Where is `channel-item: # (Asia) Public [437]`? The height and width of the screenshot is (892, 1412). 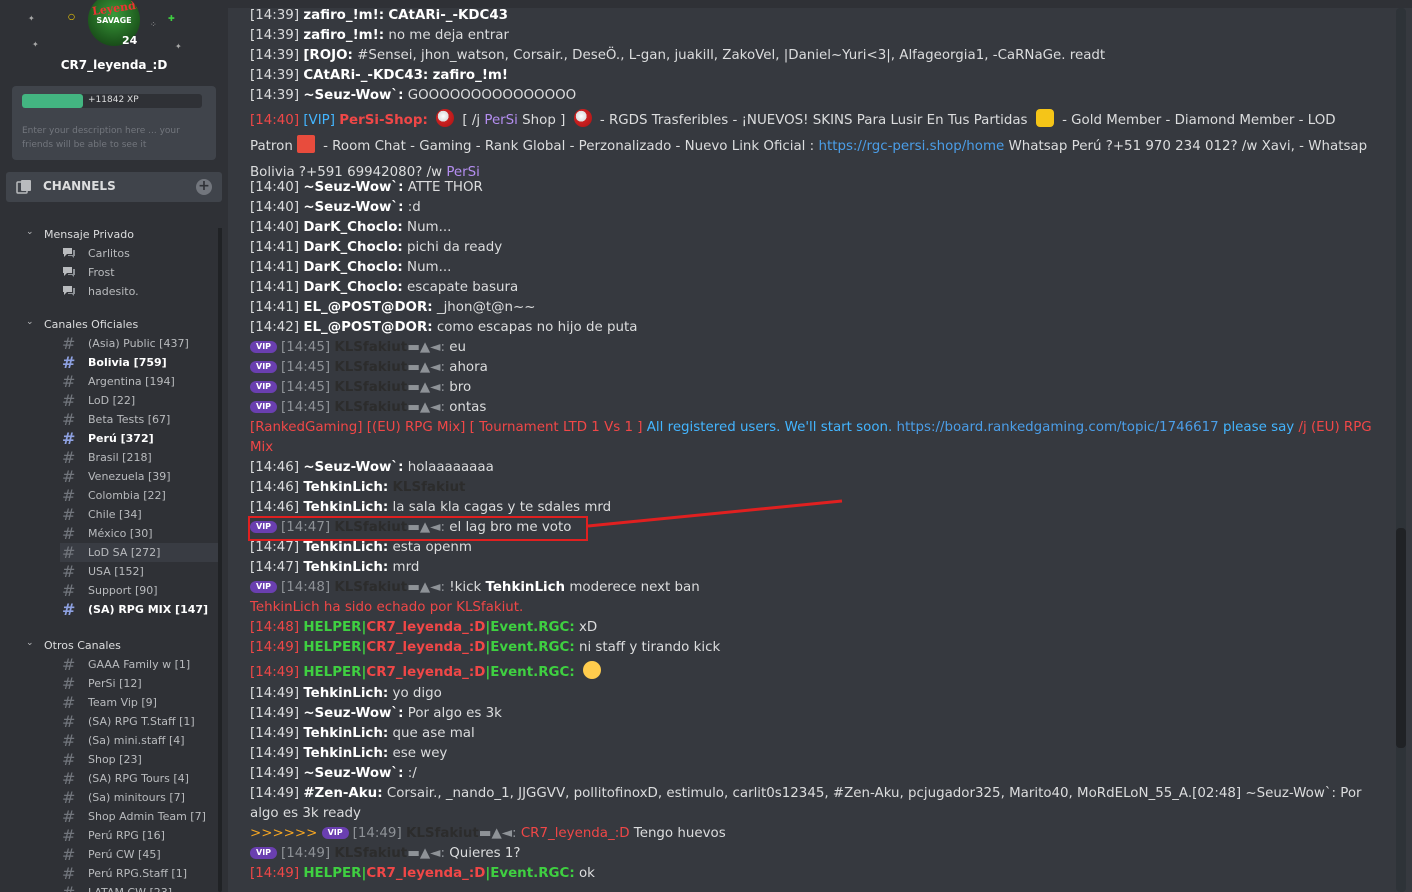
channel-item: # (Asia) Public [437] is located at coordinates (139, 343).